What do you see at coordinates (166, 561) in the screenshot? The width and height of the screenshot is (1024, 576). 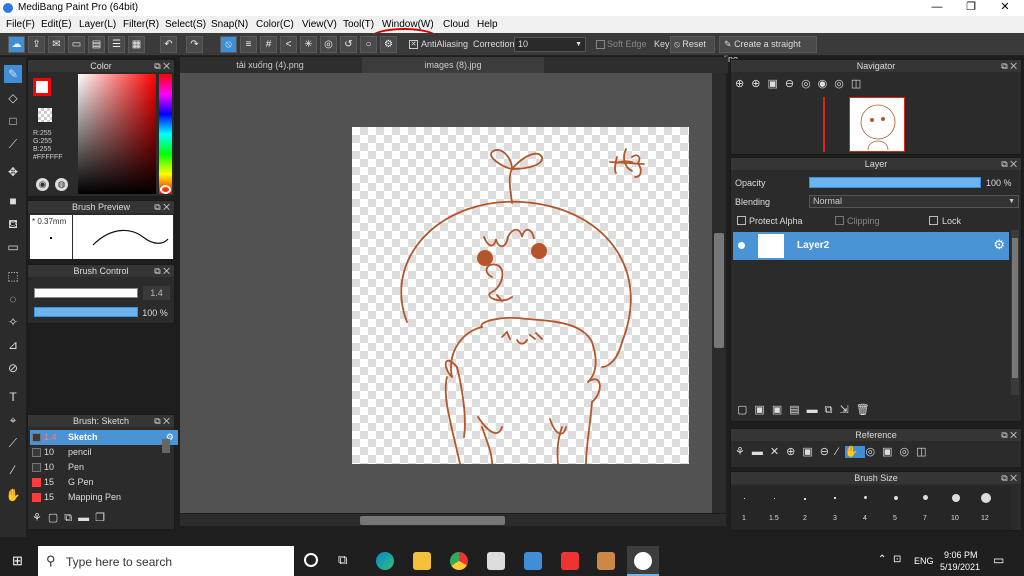 I see `search-box: ⚲ Type here to search` at bounding box center [166, 561].